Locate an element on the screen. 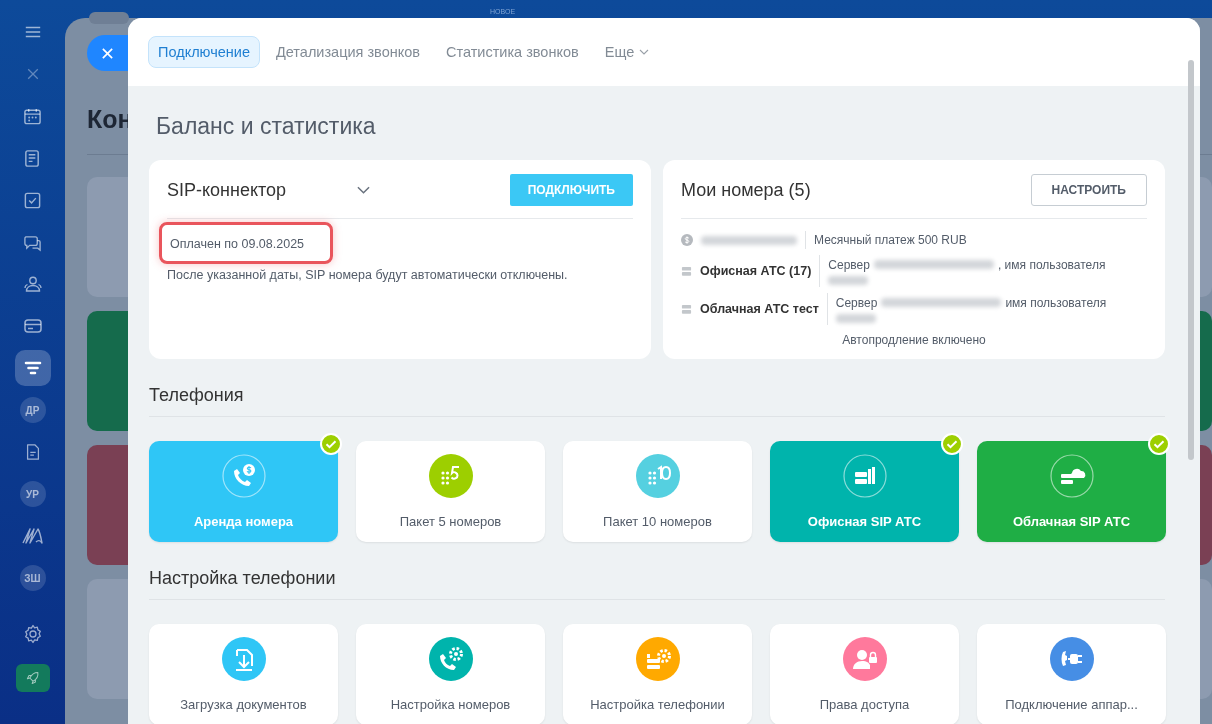 Image resolution: width=1212 pixels, height=724 pixels. tab: Детализация звонков is located at coordinates (347, 52).